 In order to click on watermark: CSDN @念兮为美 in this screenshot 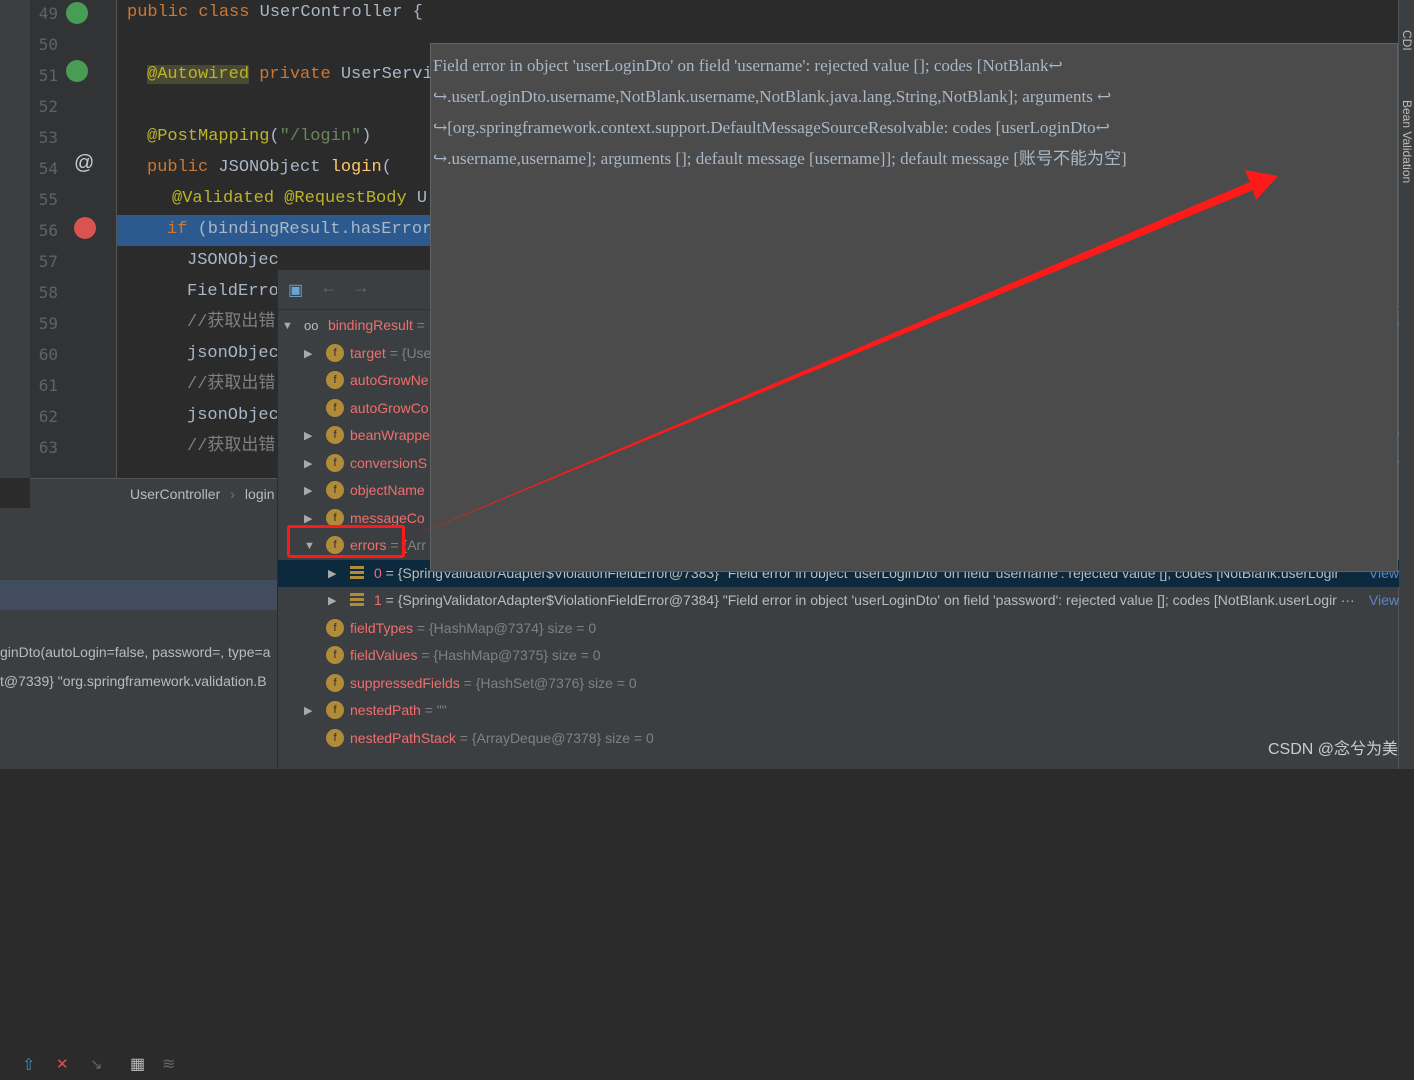, I will do `click(1332, 749)`.